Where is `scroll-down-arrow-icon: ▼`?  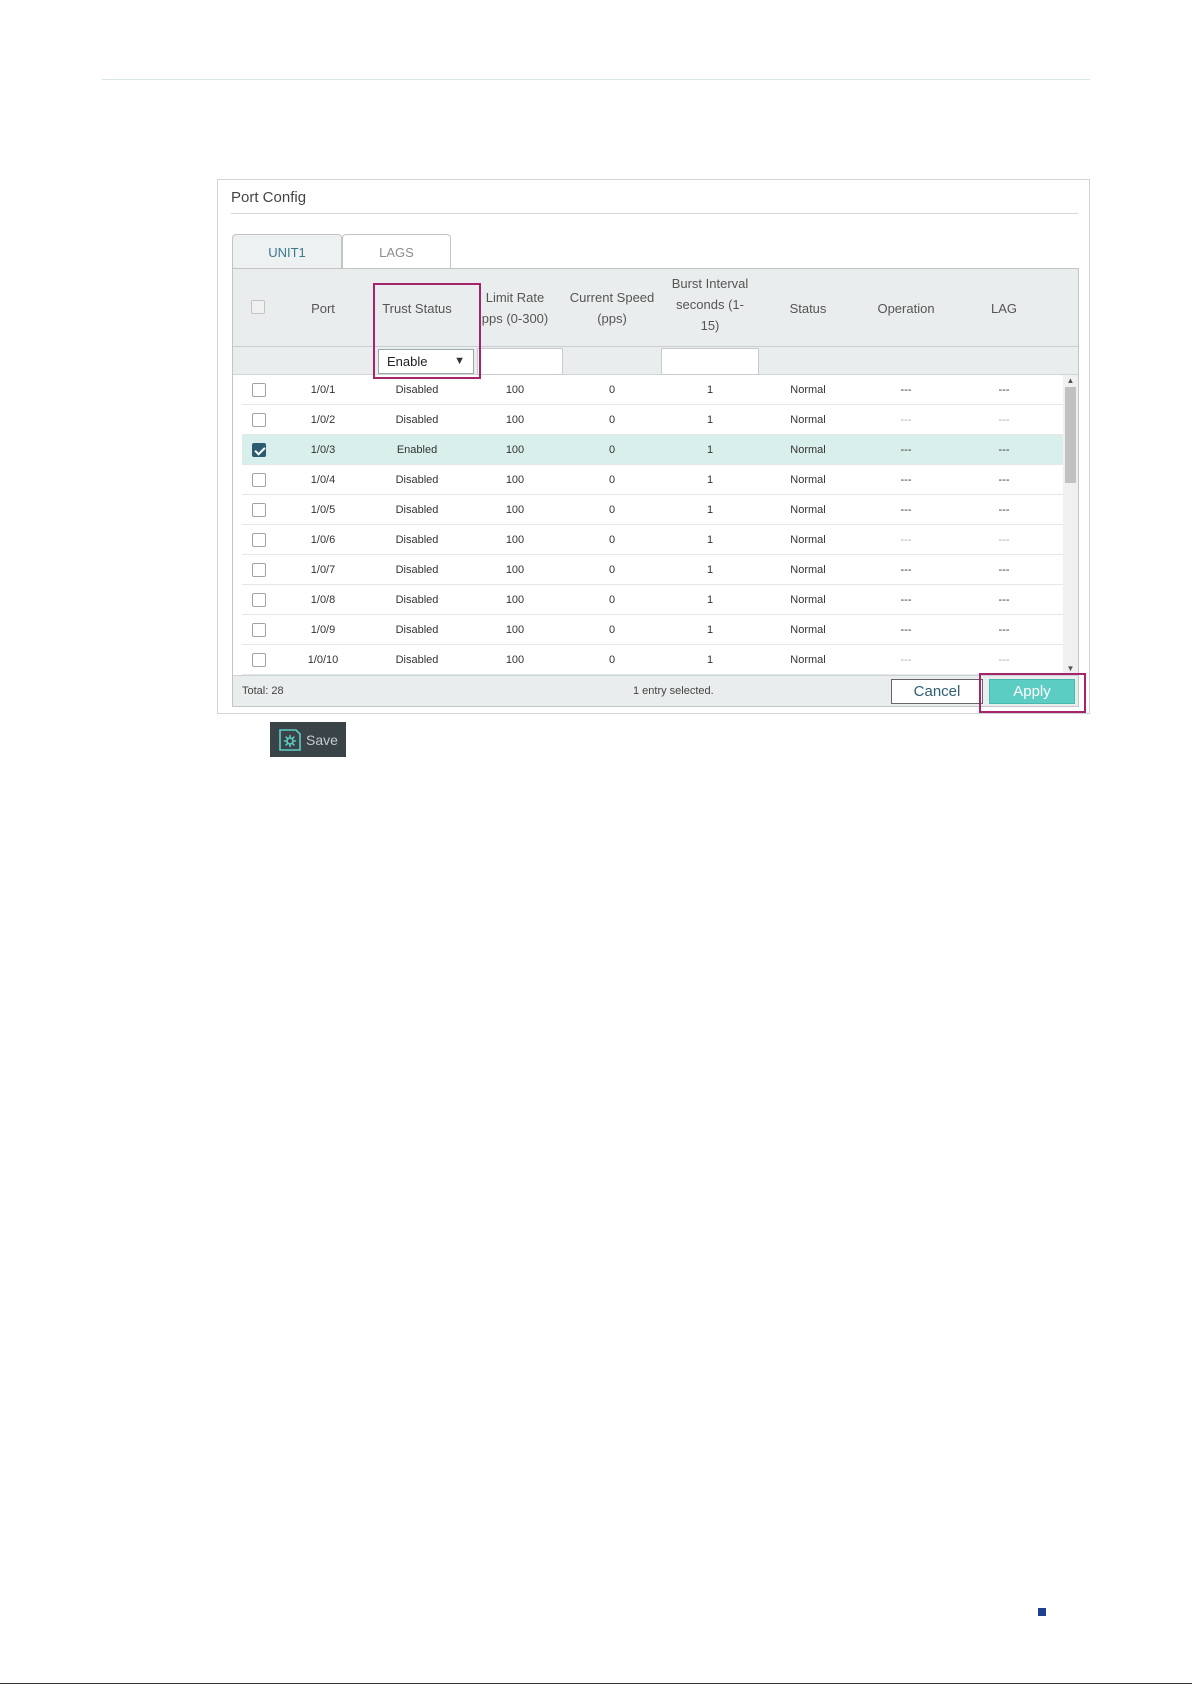
scroll-down-arrow-icon: ▼ is located at coordinates (1070, 669).